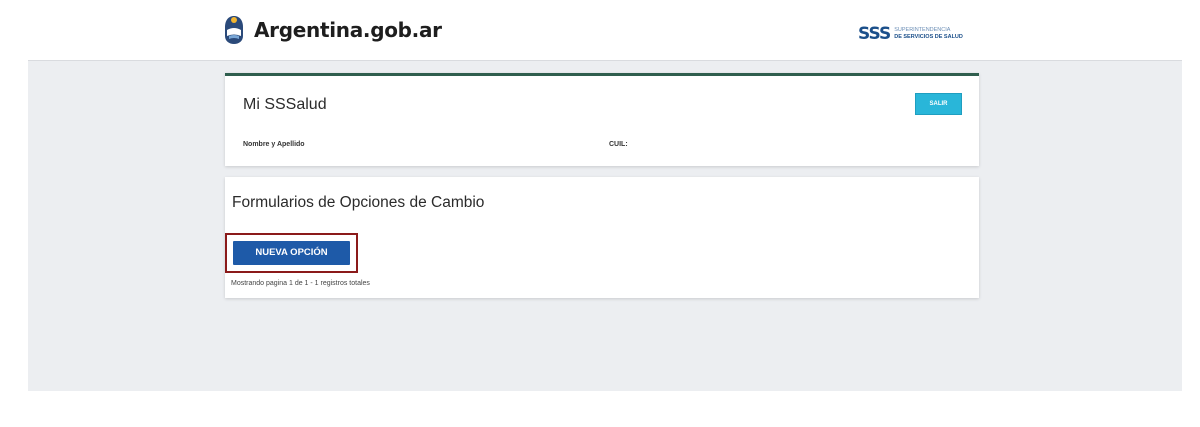 Image resolution: width=1200 pixels, height=427 pixels. Describe the element at coordinates (922, 30) in the screenshot. I see `sss-subtitle-line-1: Superintendencia` at that location.